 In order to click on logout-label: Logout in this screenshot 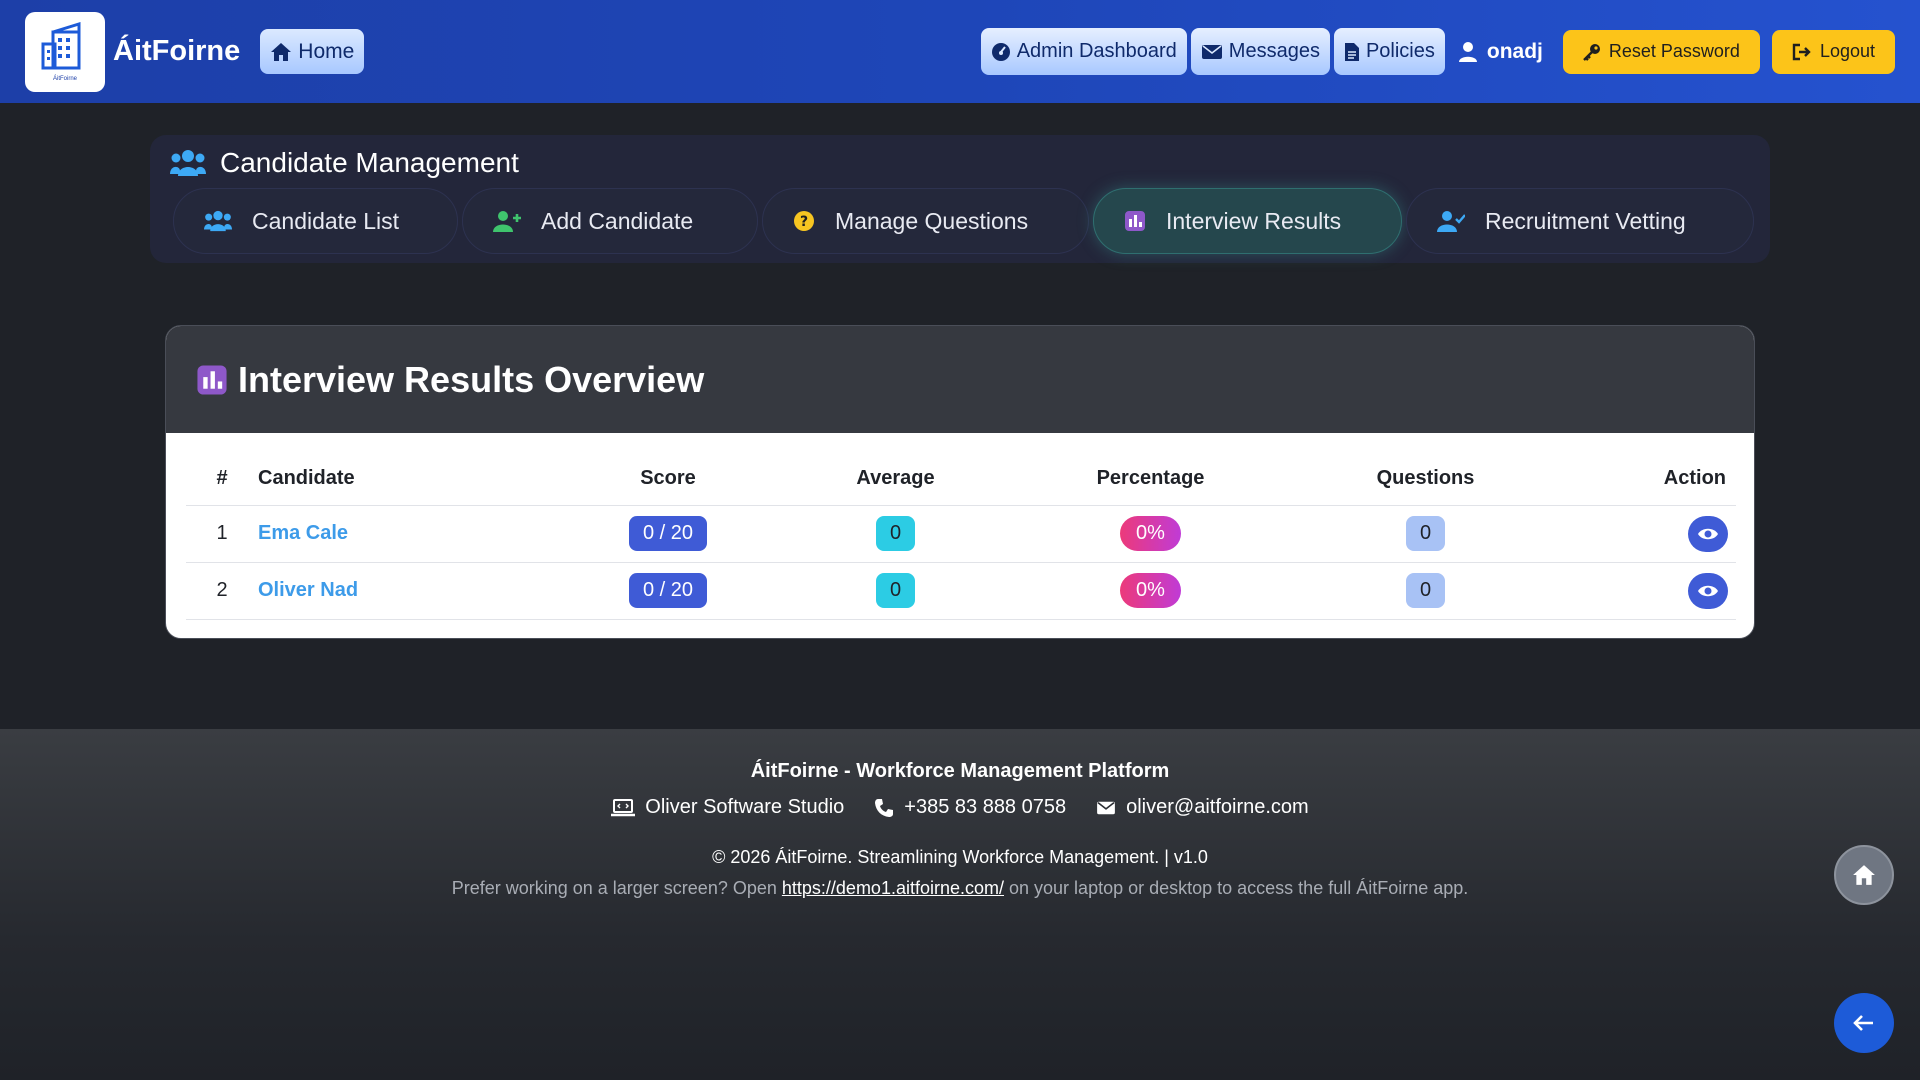, I will do `click(1847, 51)`.